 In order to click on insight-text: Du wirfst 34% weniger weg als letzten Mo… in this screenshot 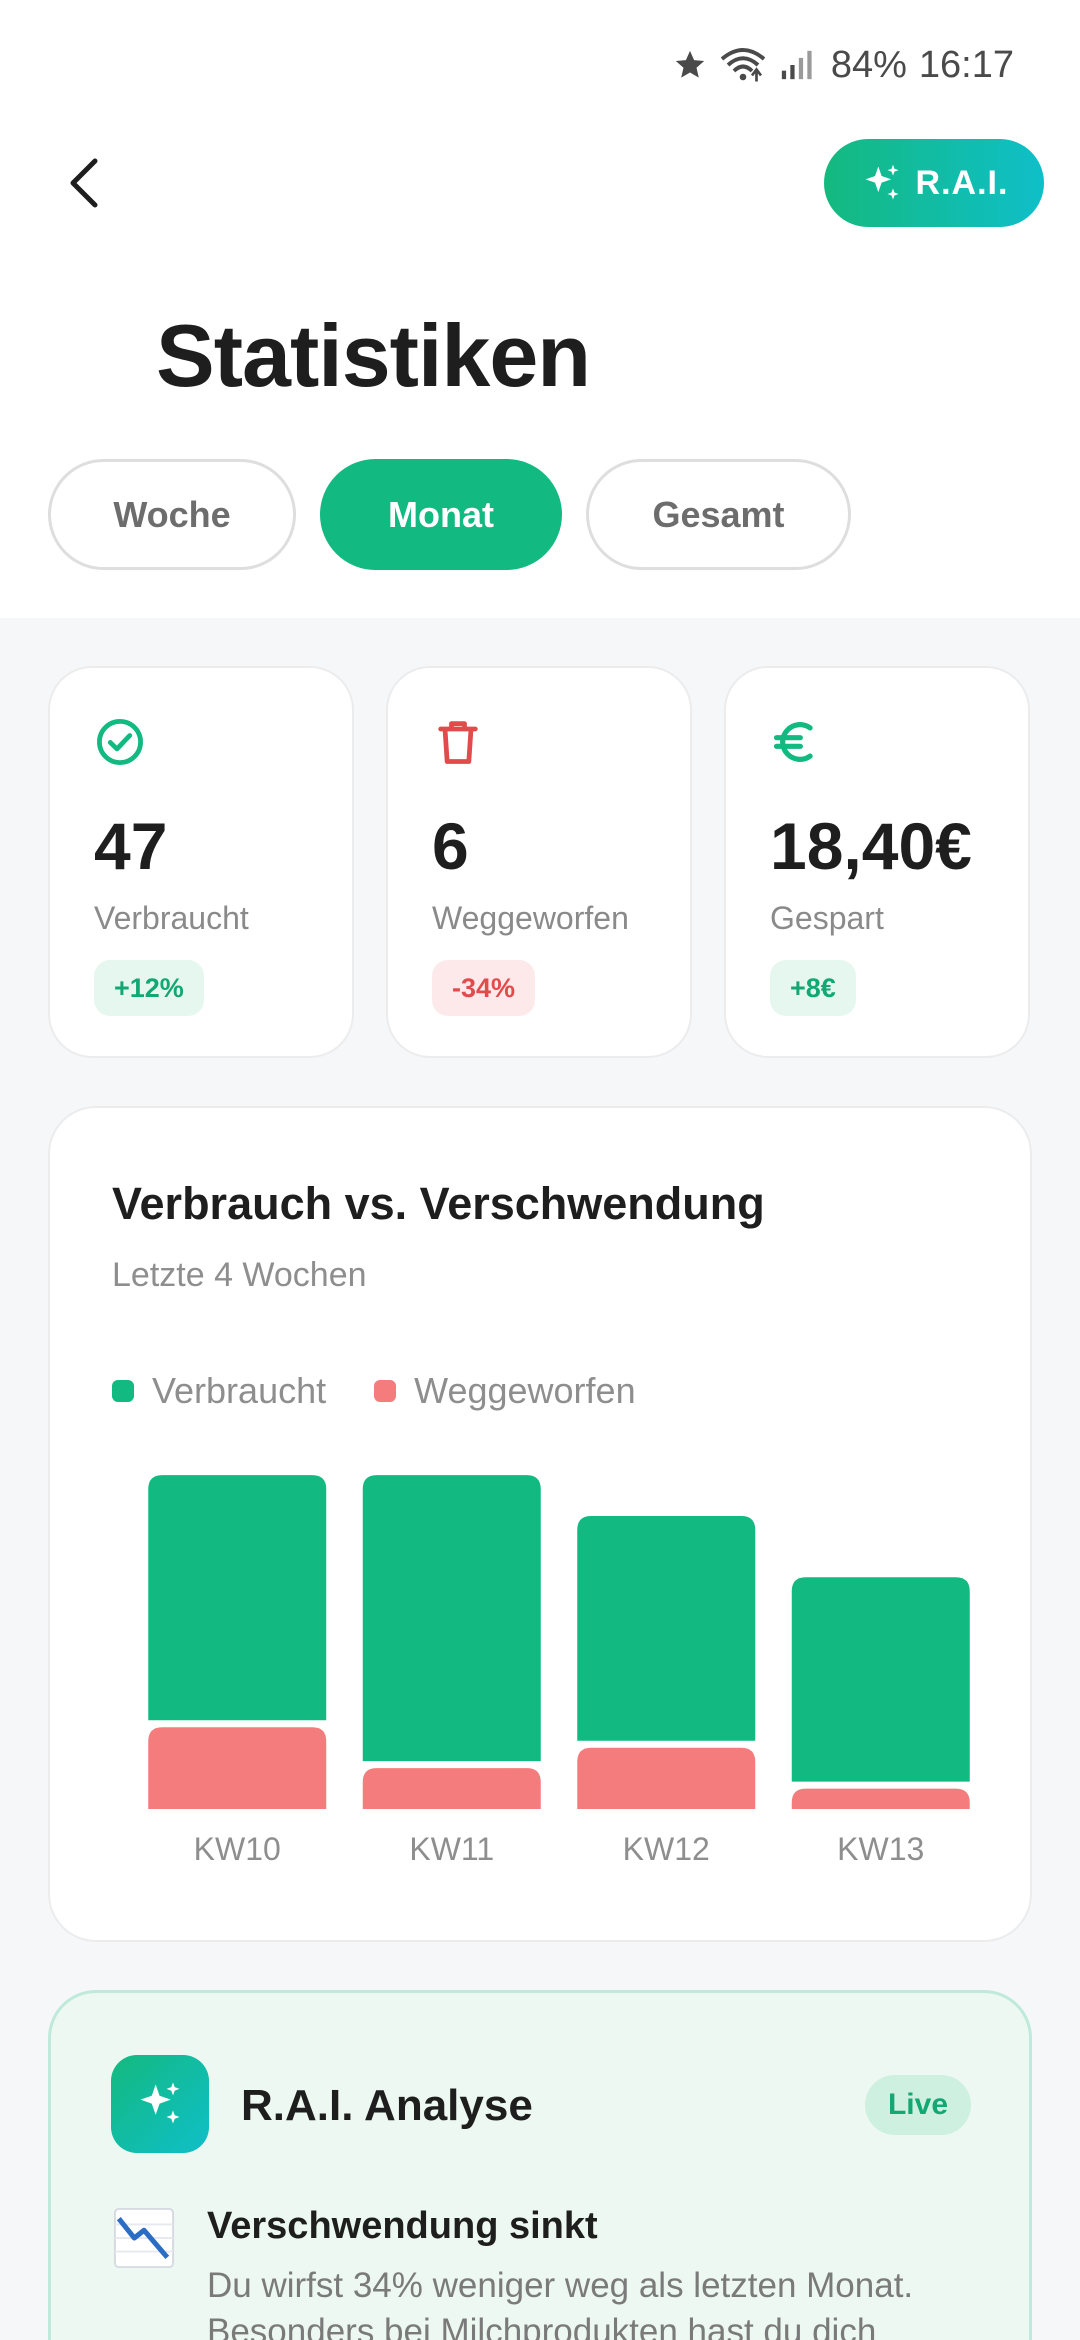, I will do `click(560, 2303)`.